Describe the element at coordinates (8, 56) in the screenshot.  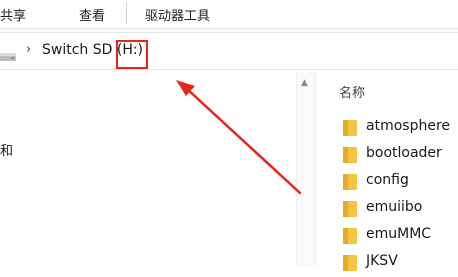
I see `drive-icon` at that location.